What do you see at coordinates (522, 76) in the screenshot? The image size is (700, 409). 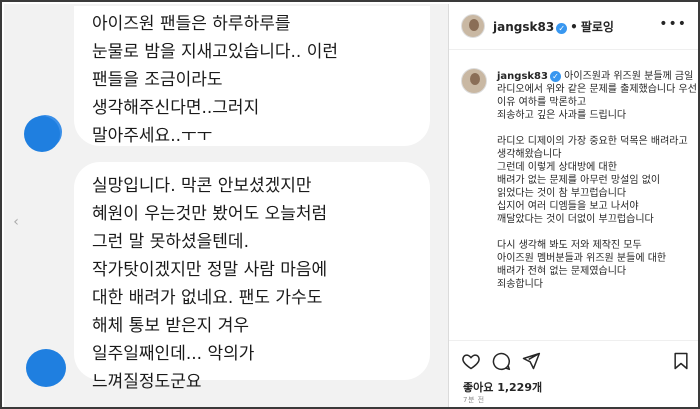 I see `caption-username: jangsk83` at bounding box center [522, 76].